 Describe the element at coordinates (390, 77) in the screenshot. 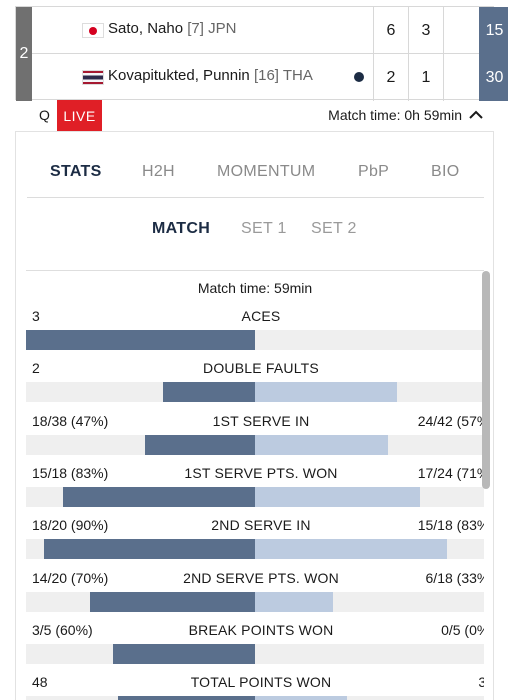

I see `set-score: 2` at that location.